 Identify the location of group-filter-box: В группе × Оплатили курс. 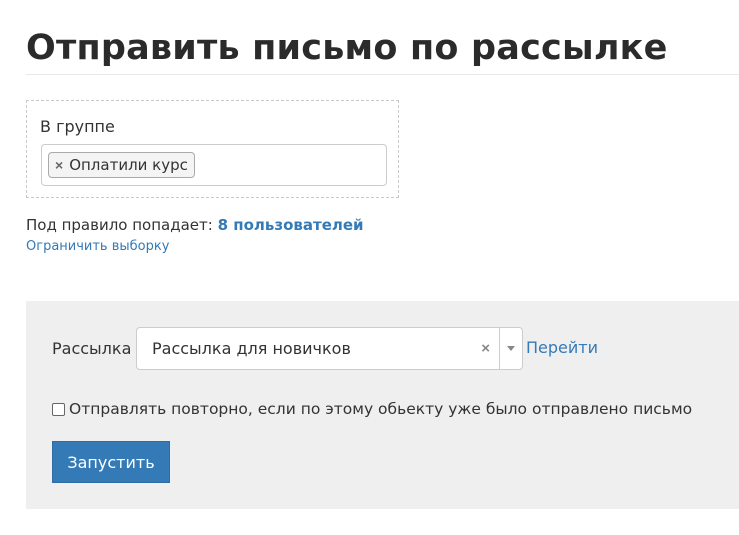
(212, 149).